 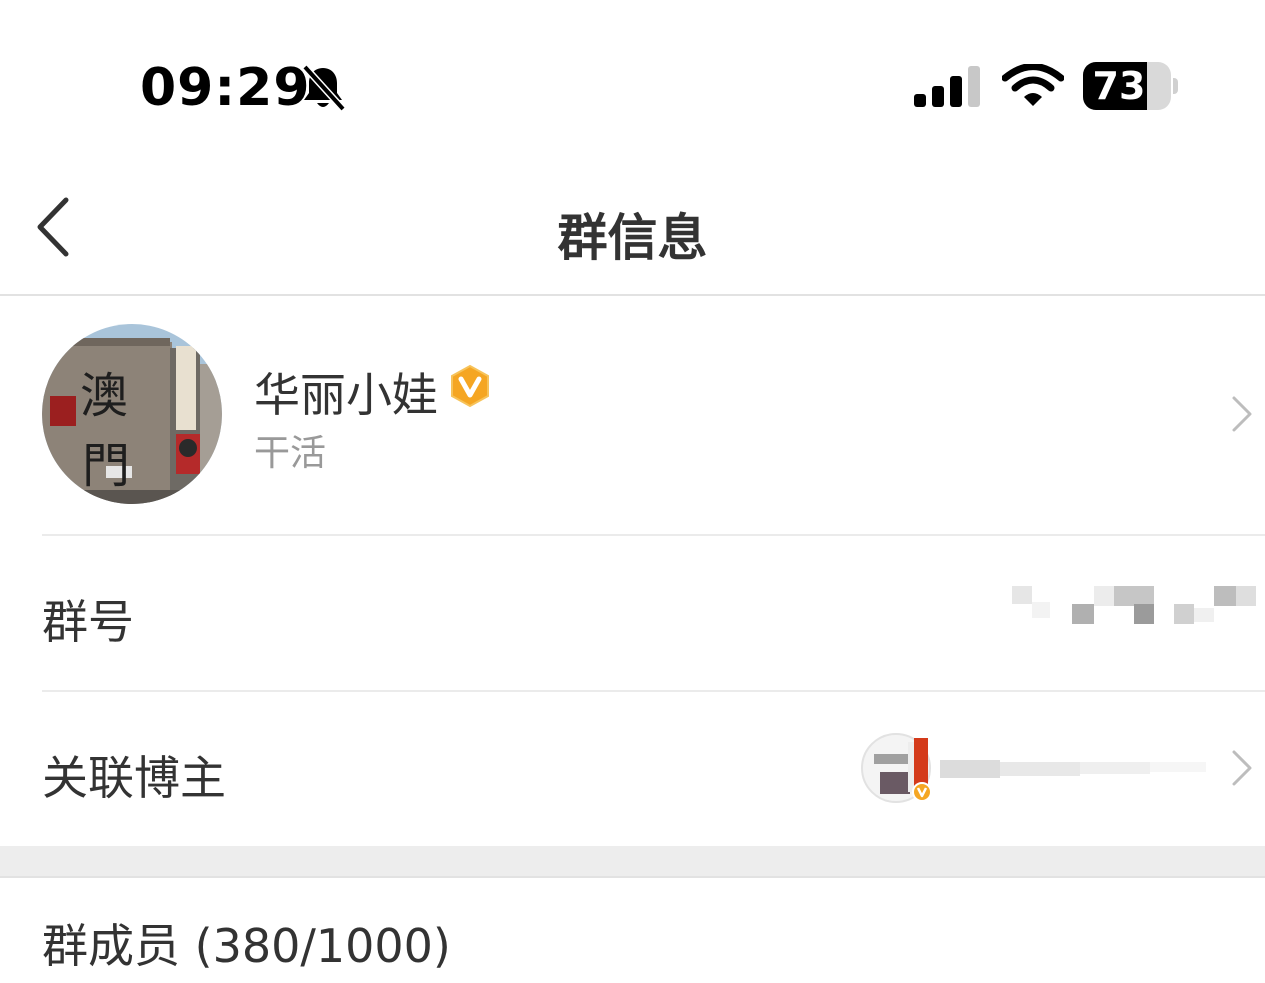 I want to click on svg-text: 澳, so click(x=104, y=396).